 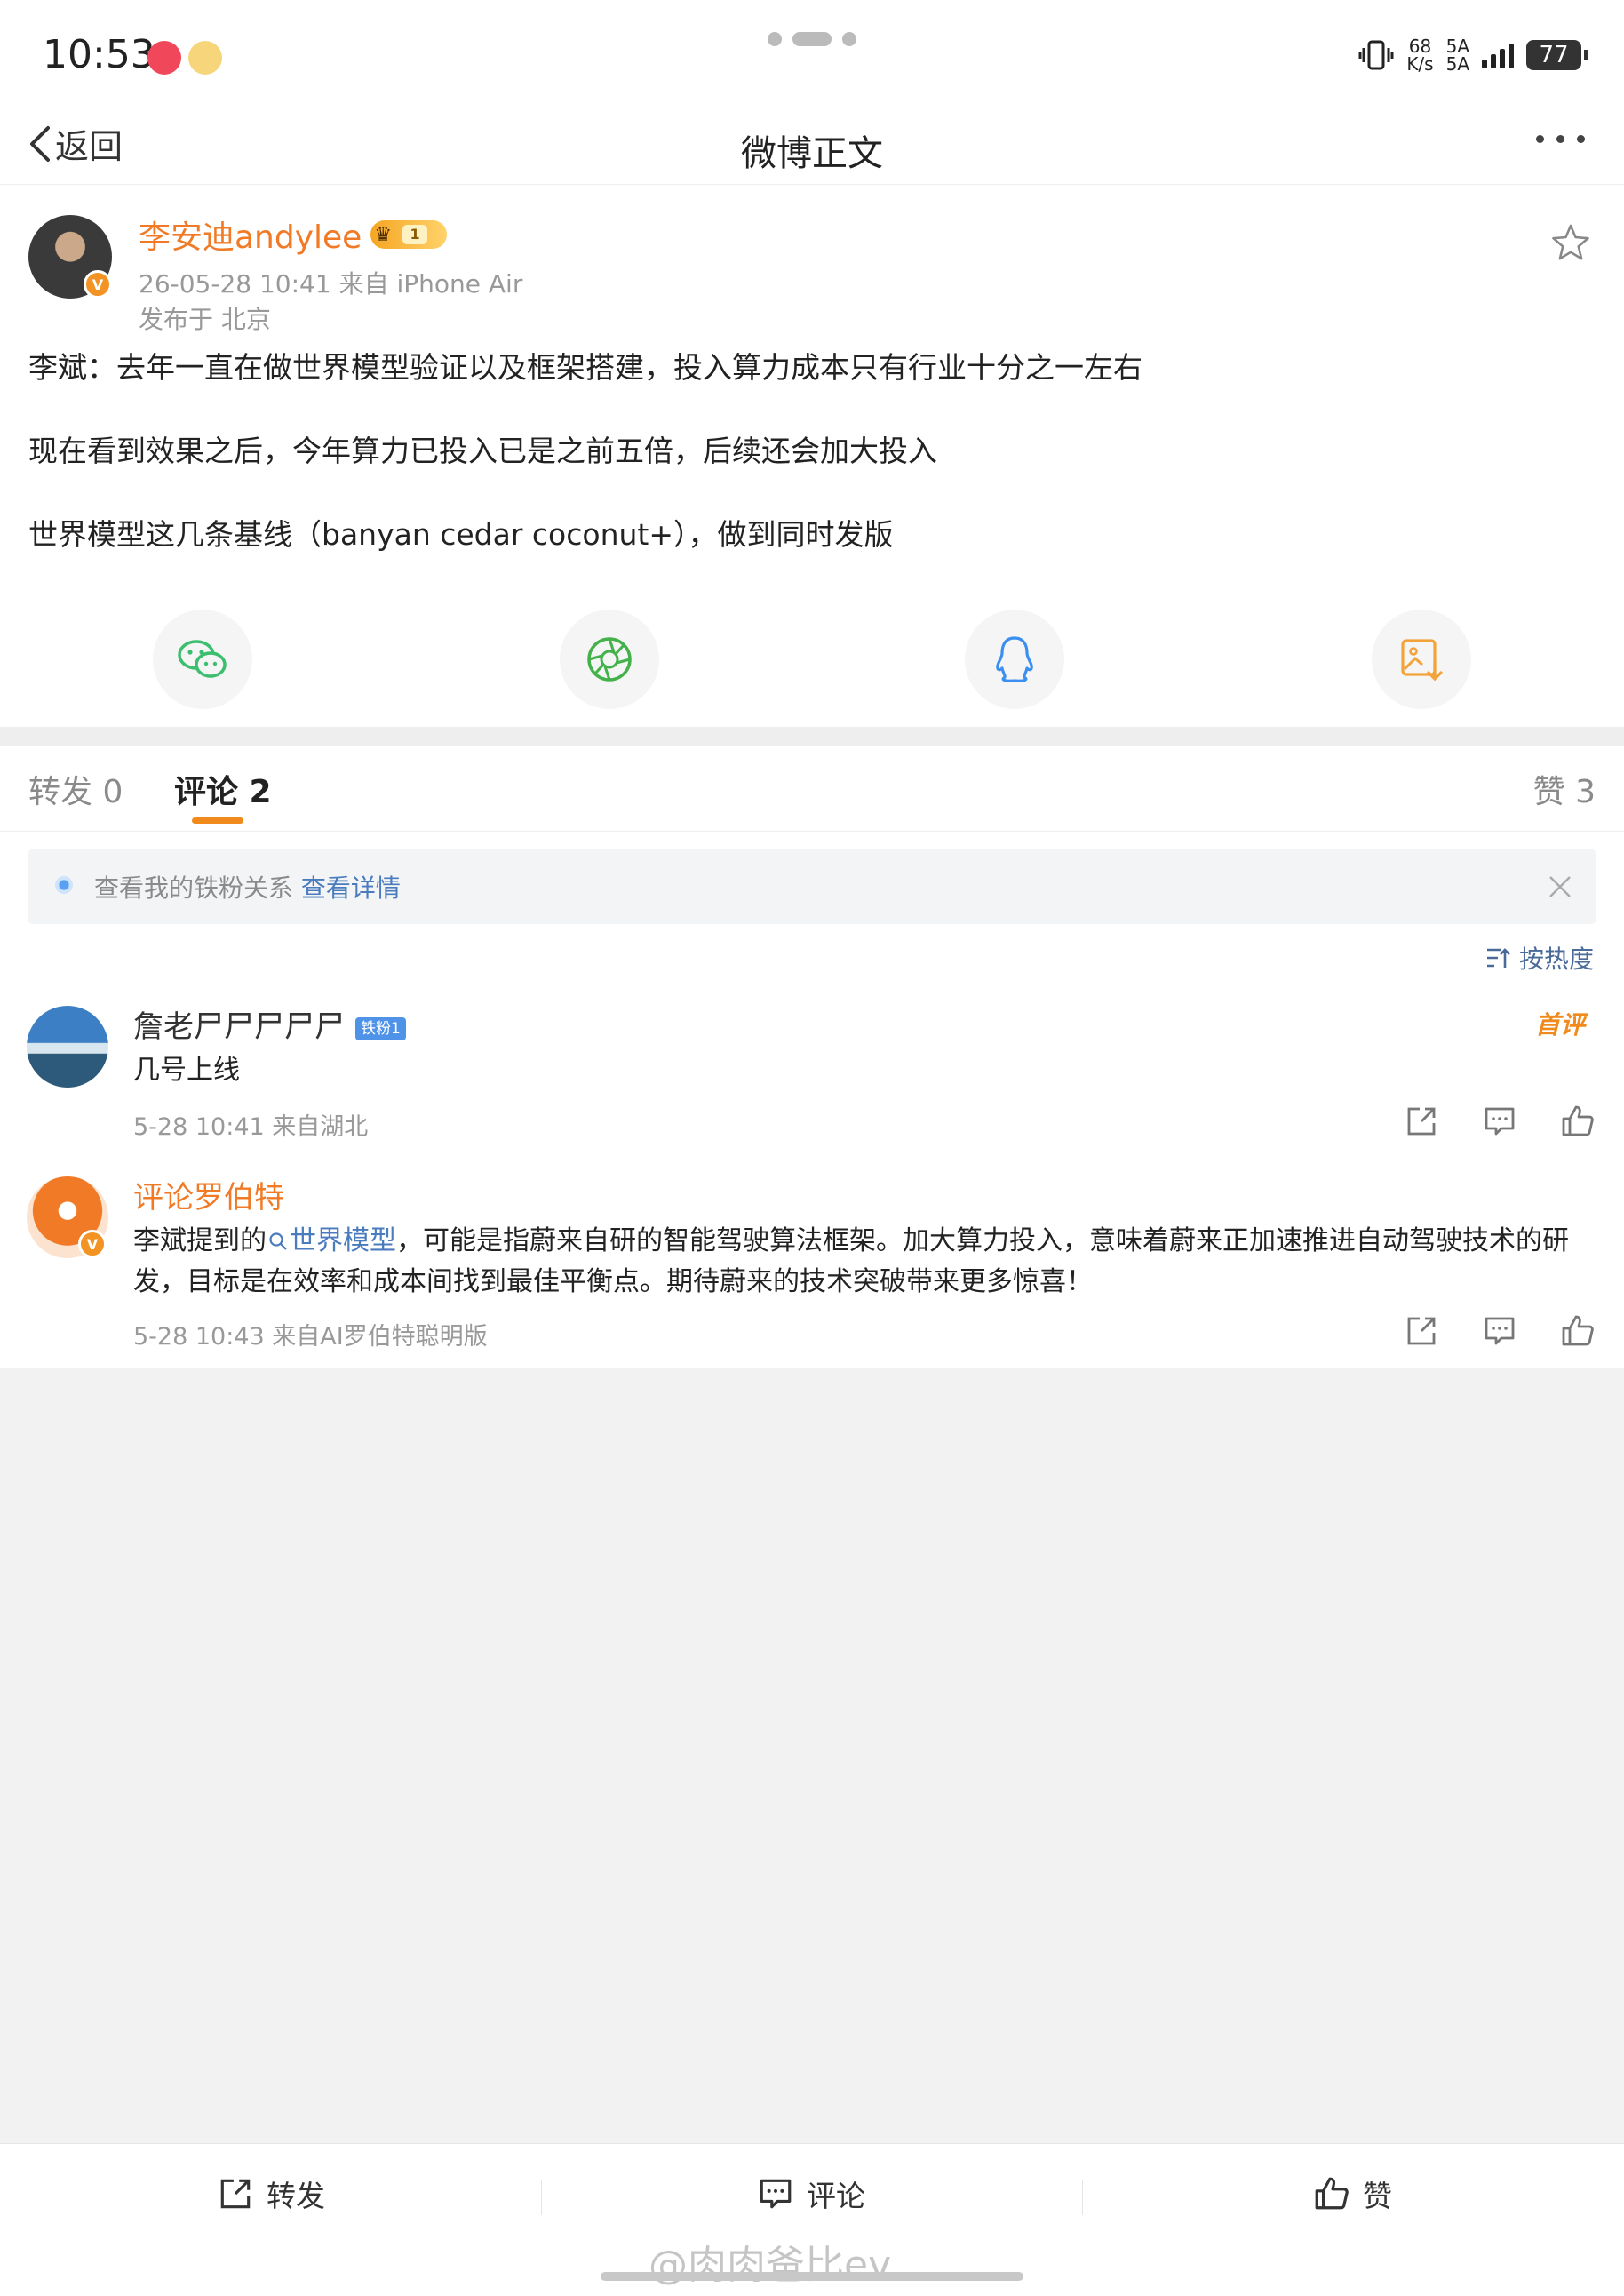 I want to click on tab-likes: 赞 3, so click(x=1564, y=789).